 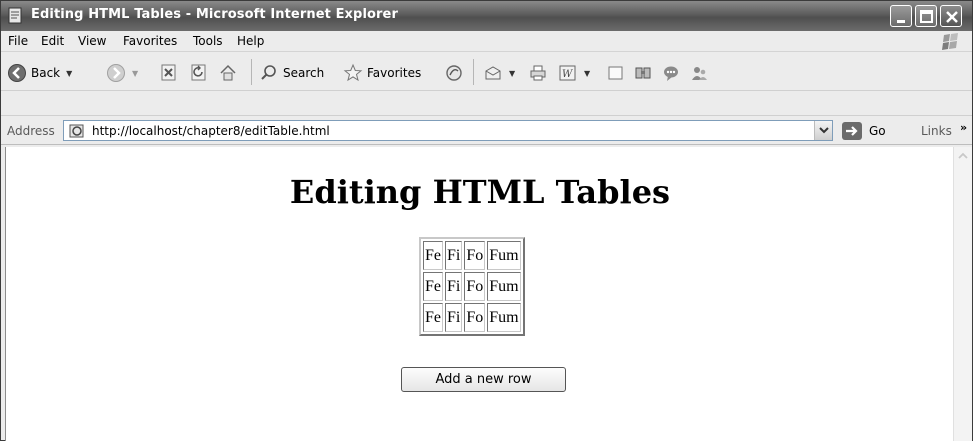 What do you see at coordinates (480, 192) in the screenshot?
I see `page-heading: Editing HTML Tables` at bounding box center [480, 192].